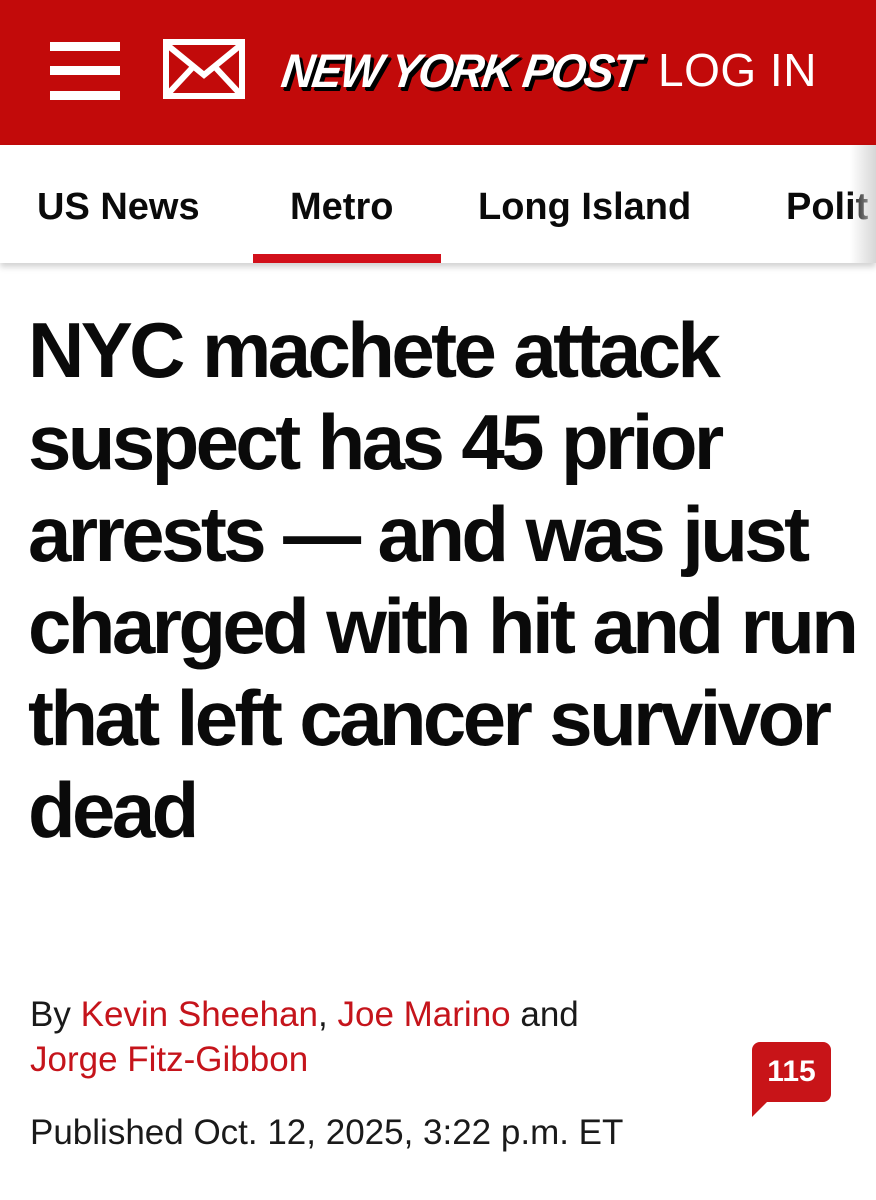 The height and width of the screenshot is (1200, 876). What do you see at coordinates (50, 1014) in the screenshot?
I see `byline-prefix: By` at bounding box center [50, 1014].